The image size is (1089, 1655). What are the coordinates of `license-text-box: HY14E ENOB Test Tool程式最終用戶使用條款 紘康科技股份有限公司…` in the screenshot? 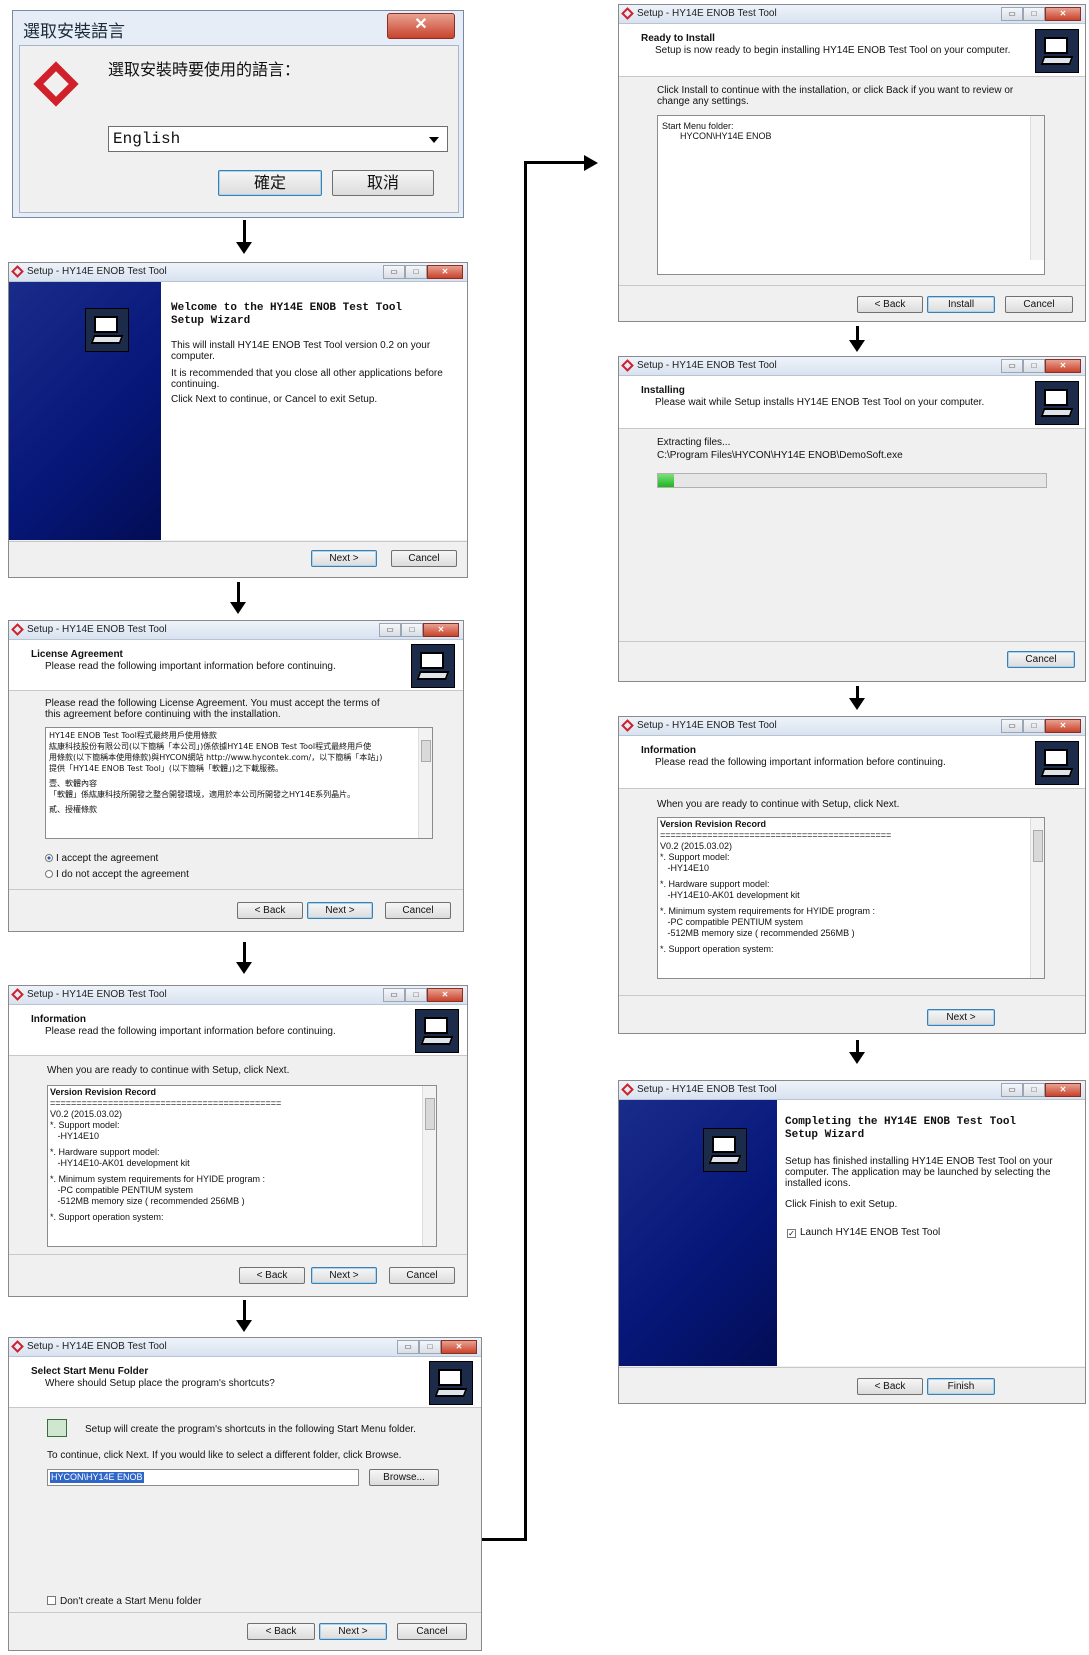 It's located at (239, 783).